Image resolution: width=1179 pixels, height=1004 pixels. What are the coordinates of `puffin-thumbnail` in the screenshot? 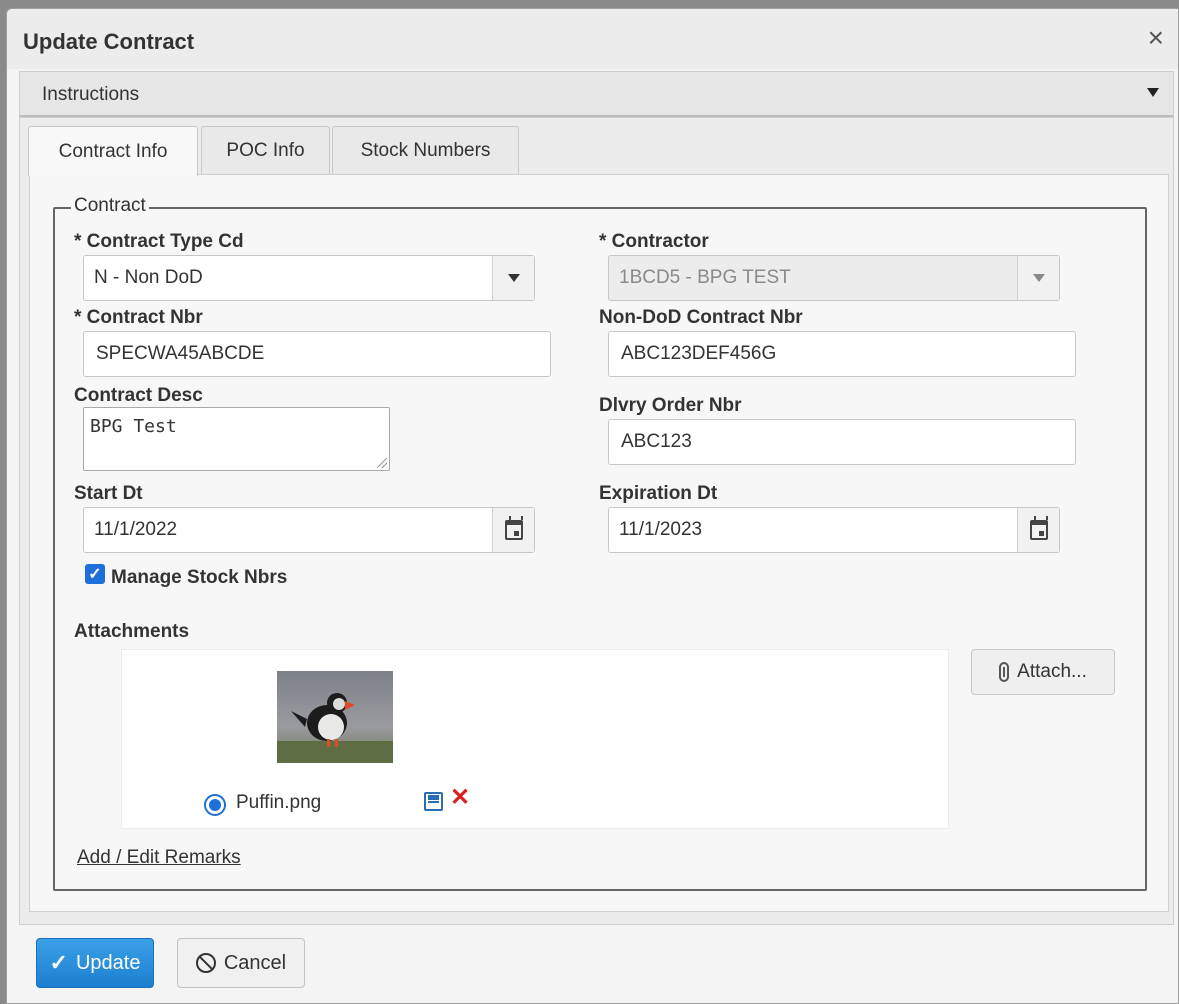 It's located at (335, 717).